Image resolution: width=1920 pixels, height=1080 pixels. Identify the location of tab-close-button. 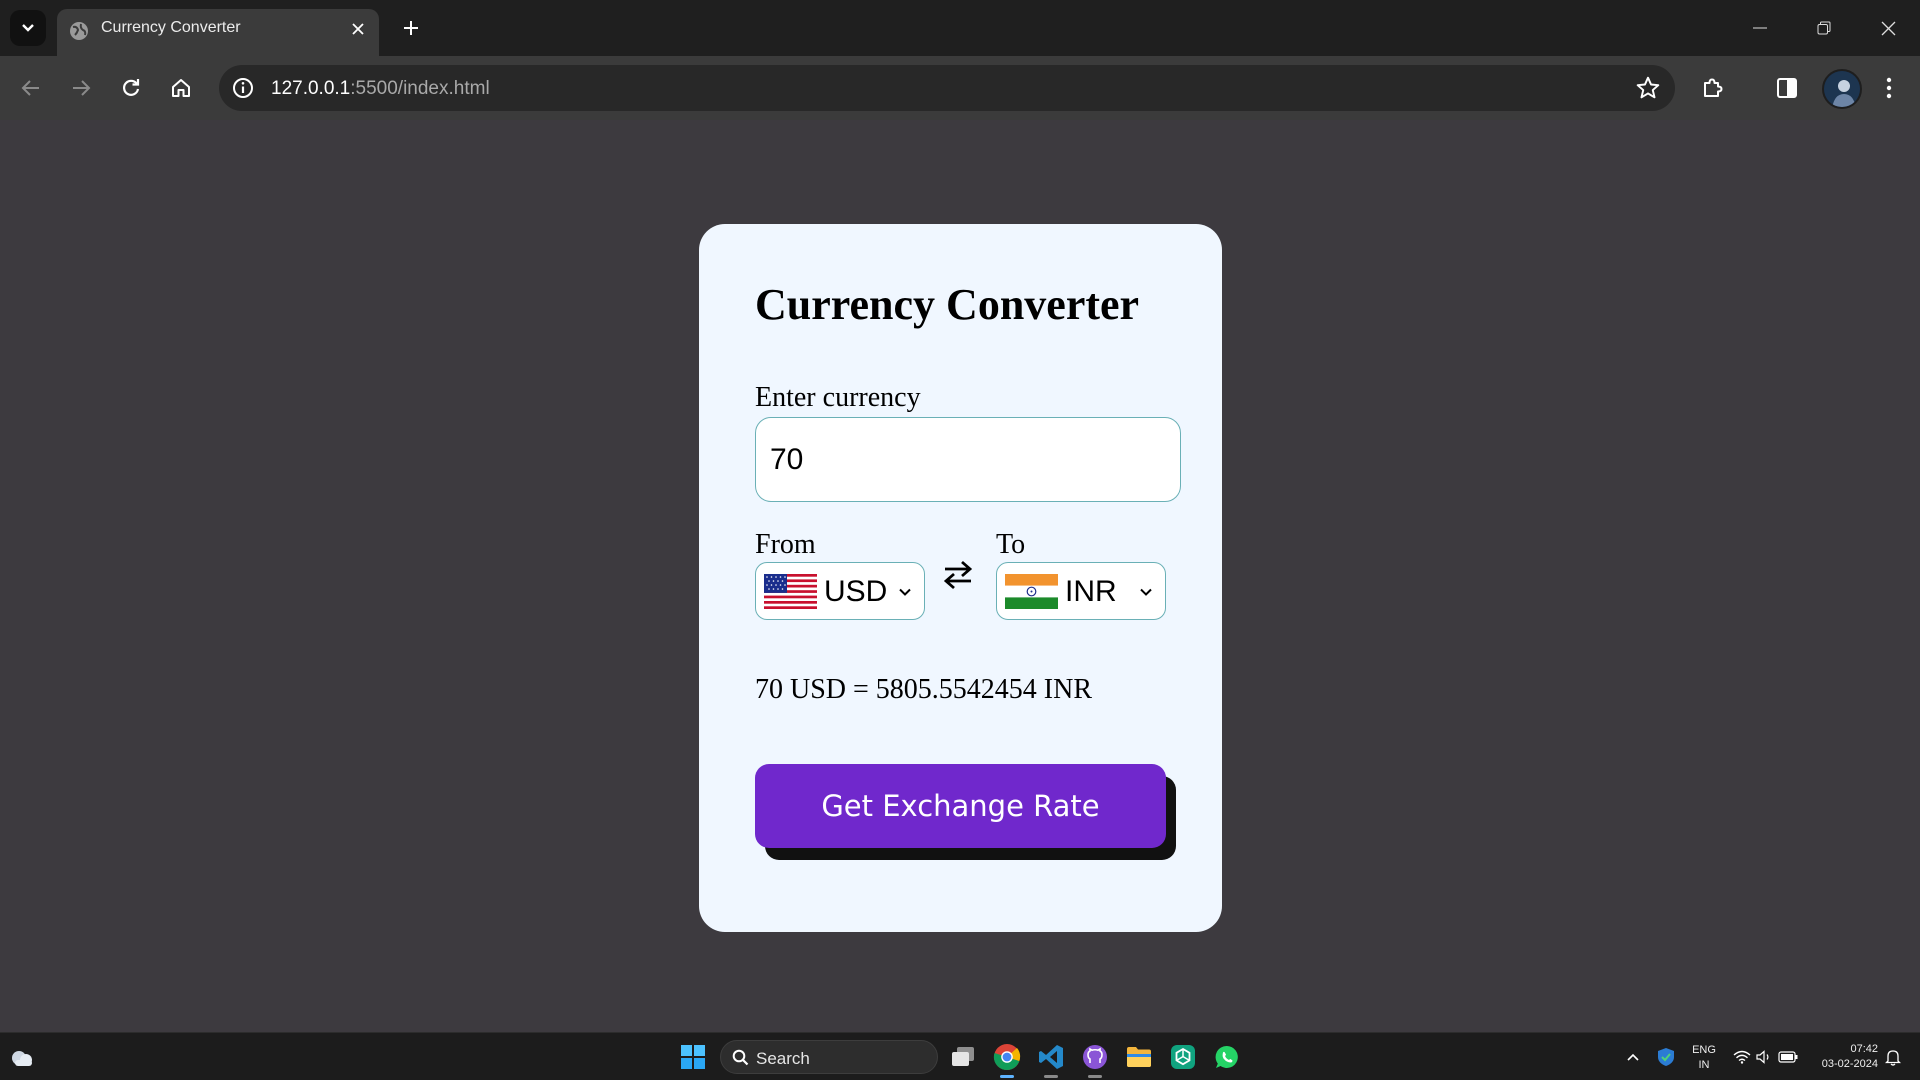
(358, 29).